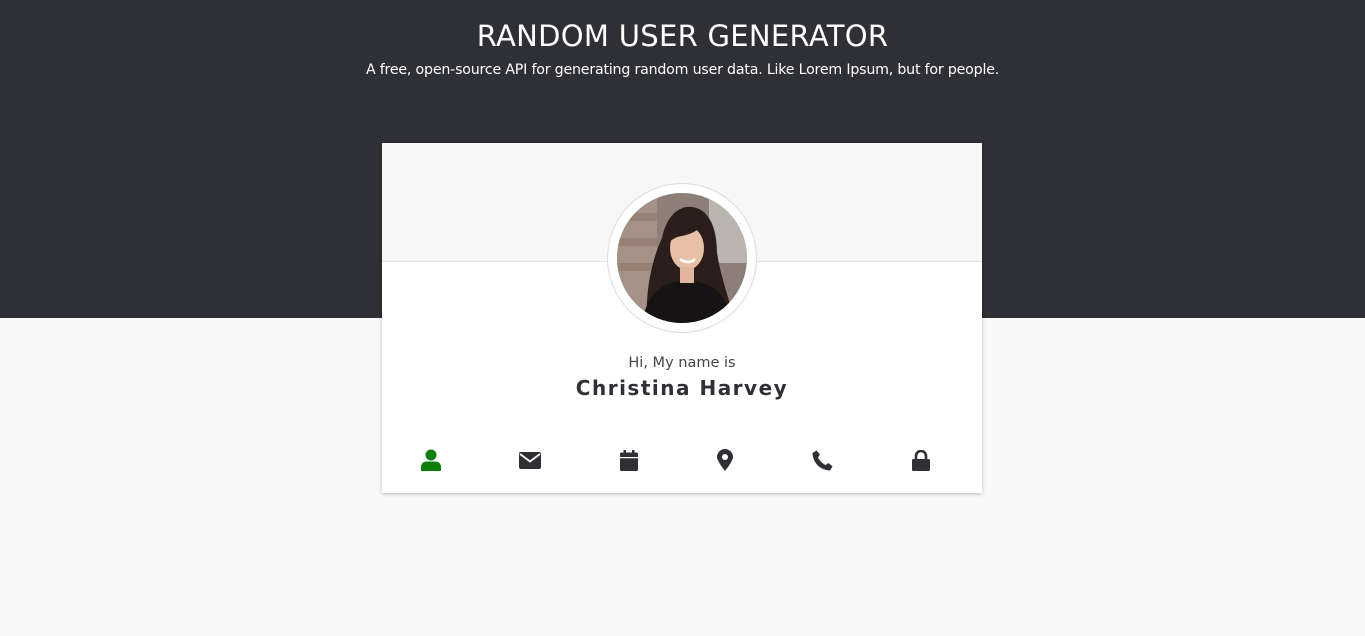 This screenshot has width=1365, height=636. I want to click on avatar, so click(682, 258).